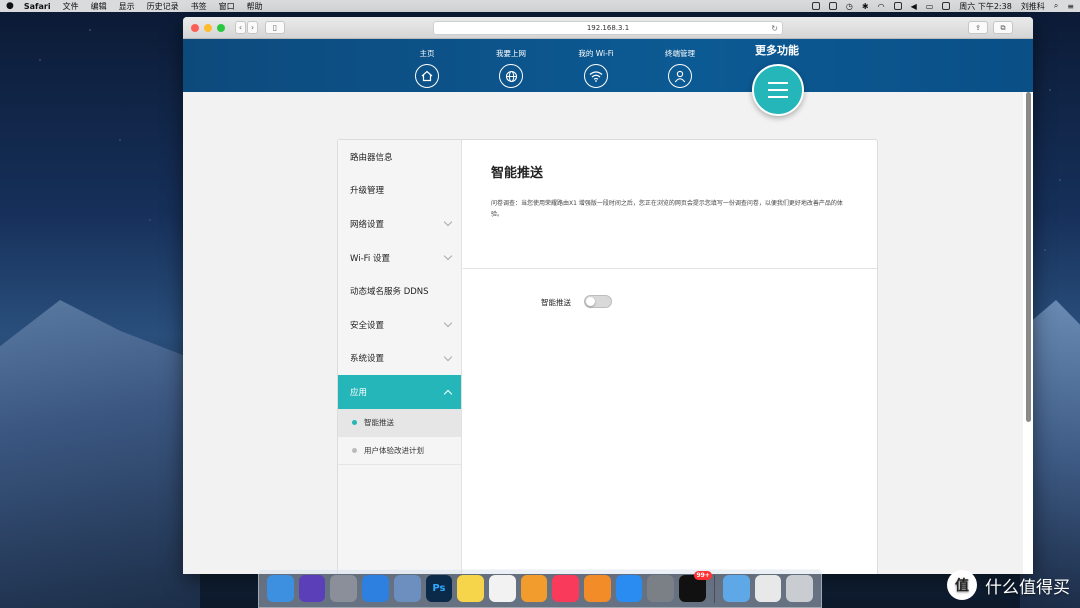 The image size is (1080, 608). Describe the element at coordinates (736, 588) in the screenshot. I see `dock-app-downloads-icon` at that location.